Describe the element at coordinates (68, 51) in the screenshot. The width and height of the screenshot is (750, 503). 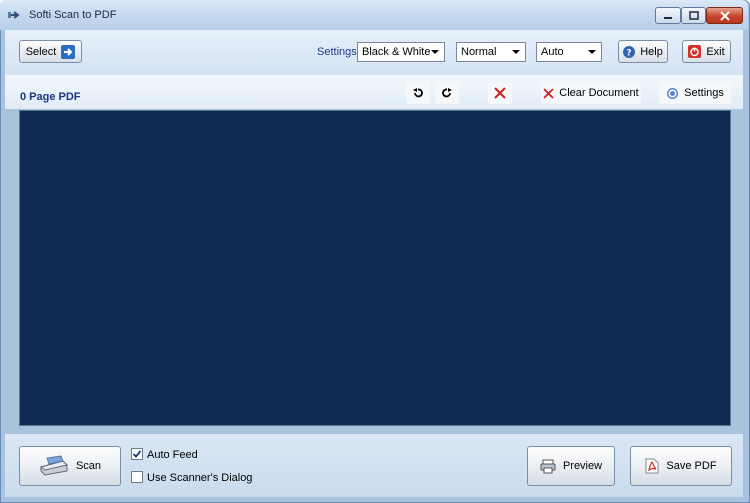
I see `arrow-right-icon` at that location.